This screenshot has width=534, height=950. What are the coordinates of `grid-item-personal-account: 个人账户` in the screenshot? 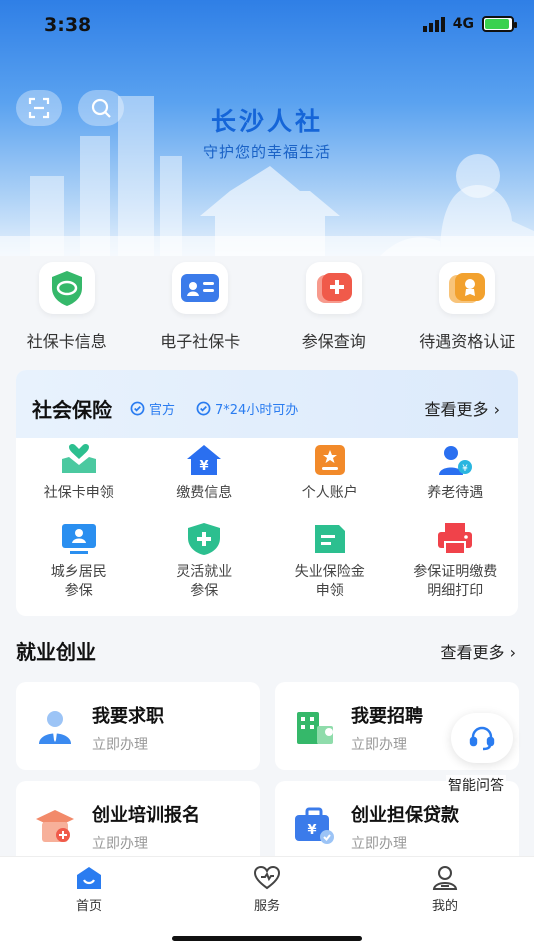 It's located at (330, 472).